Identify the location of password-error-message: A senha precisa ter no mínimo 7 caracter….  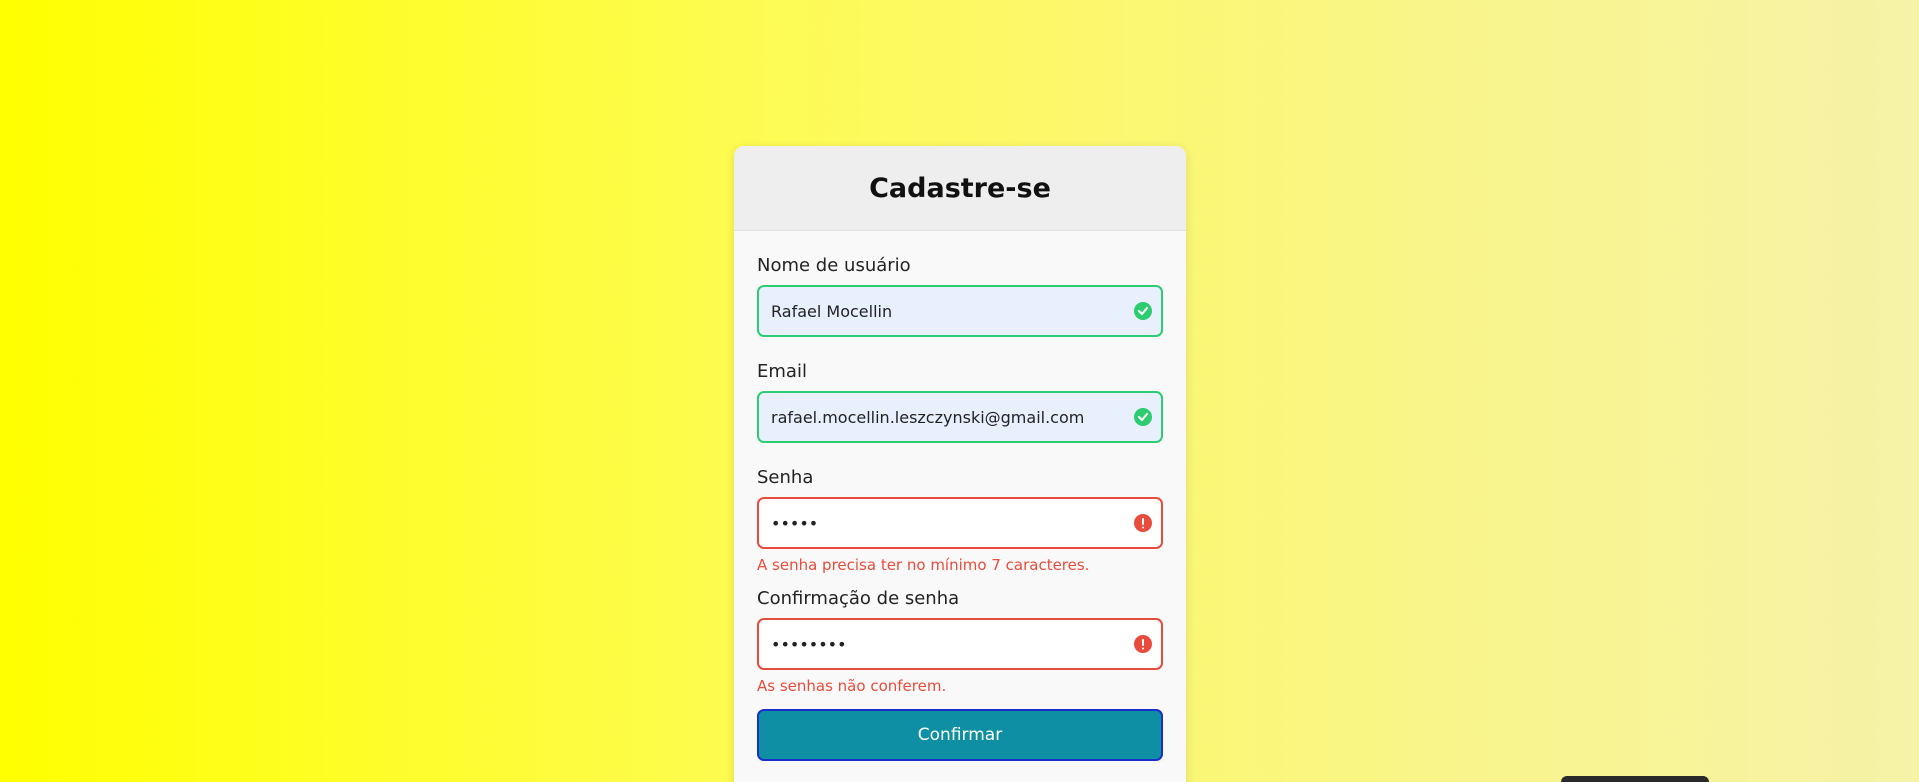
(923, 565).